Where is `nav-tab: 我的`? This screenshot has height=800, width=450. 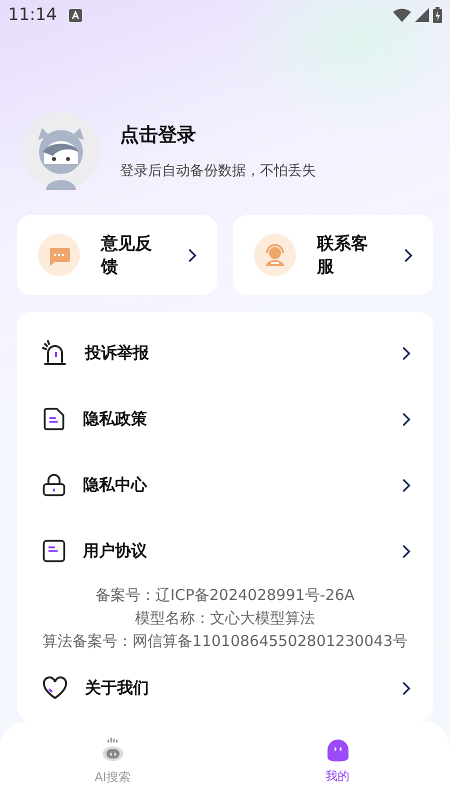 nav-tab: 我的 is located at coordinates (338, 777).